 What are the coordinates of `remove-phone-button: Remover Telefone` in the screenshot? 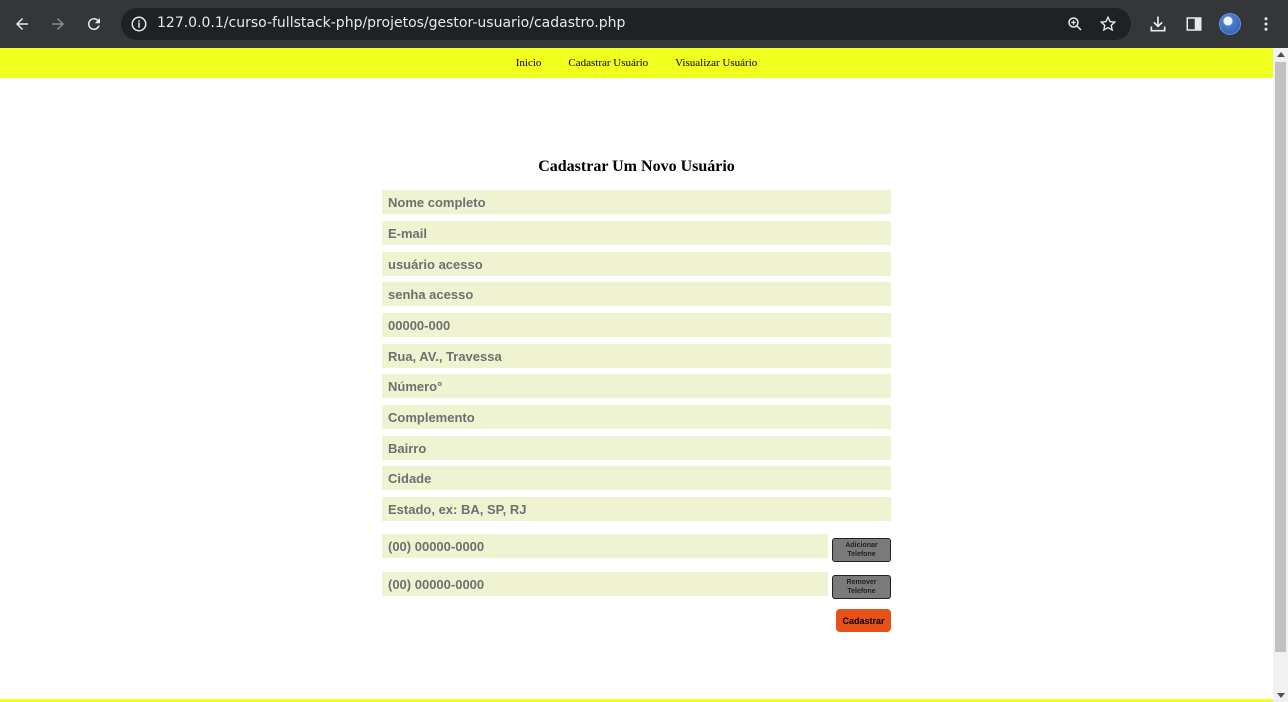 It's located at (861, 587).